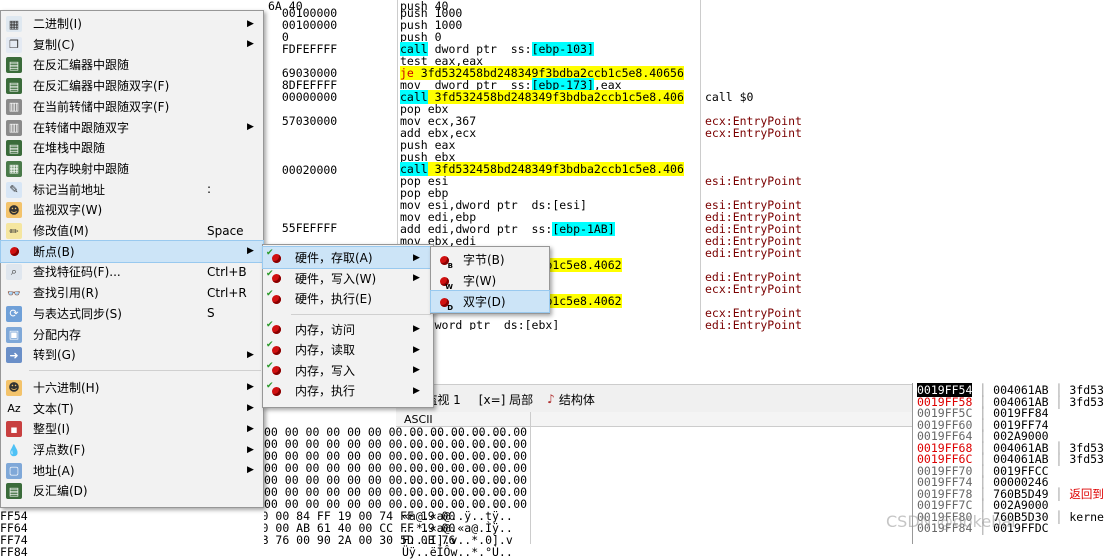 This screenshot has width=1104, height=559. What do you see at coordinates (334, 258) in the screenshot?
I see `menu-item-label: 硬件，存取(A)` at bounding box center [334, 258].